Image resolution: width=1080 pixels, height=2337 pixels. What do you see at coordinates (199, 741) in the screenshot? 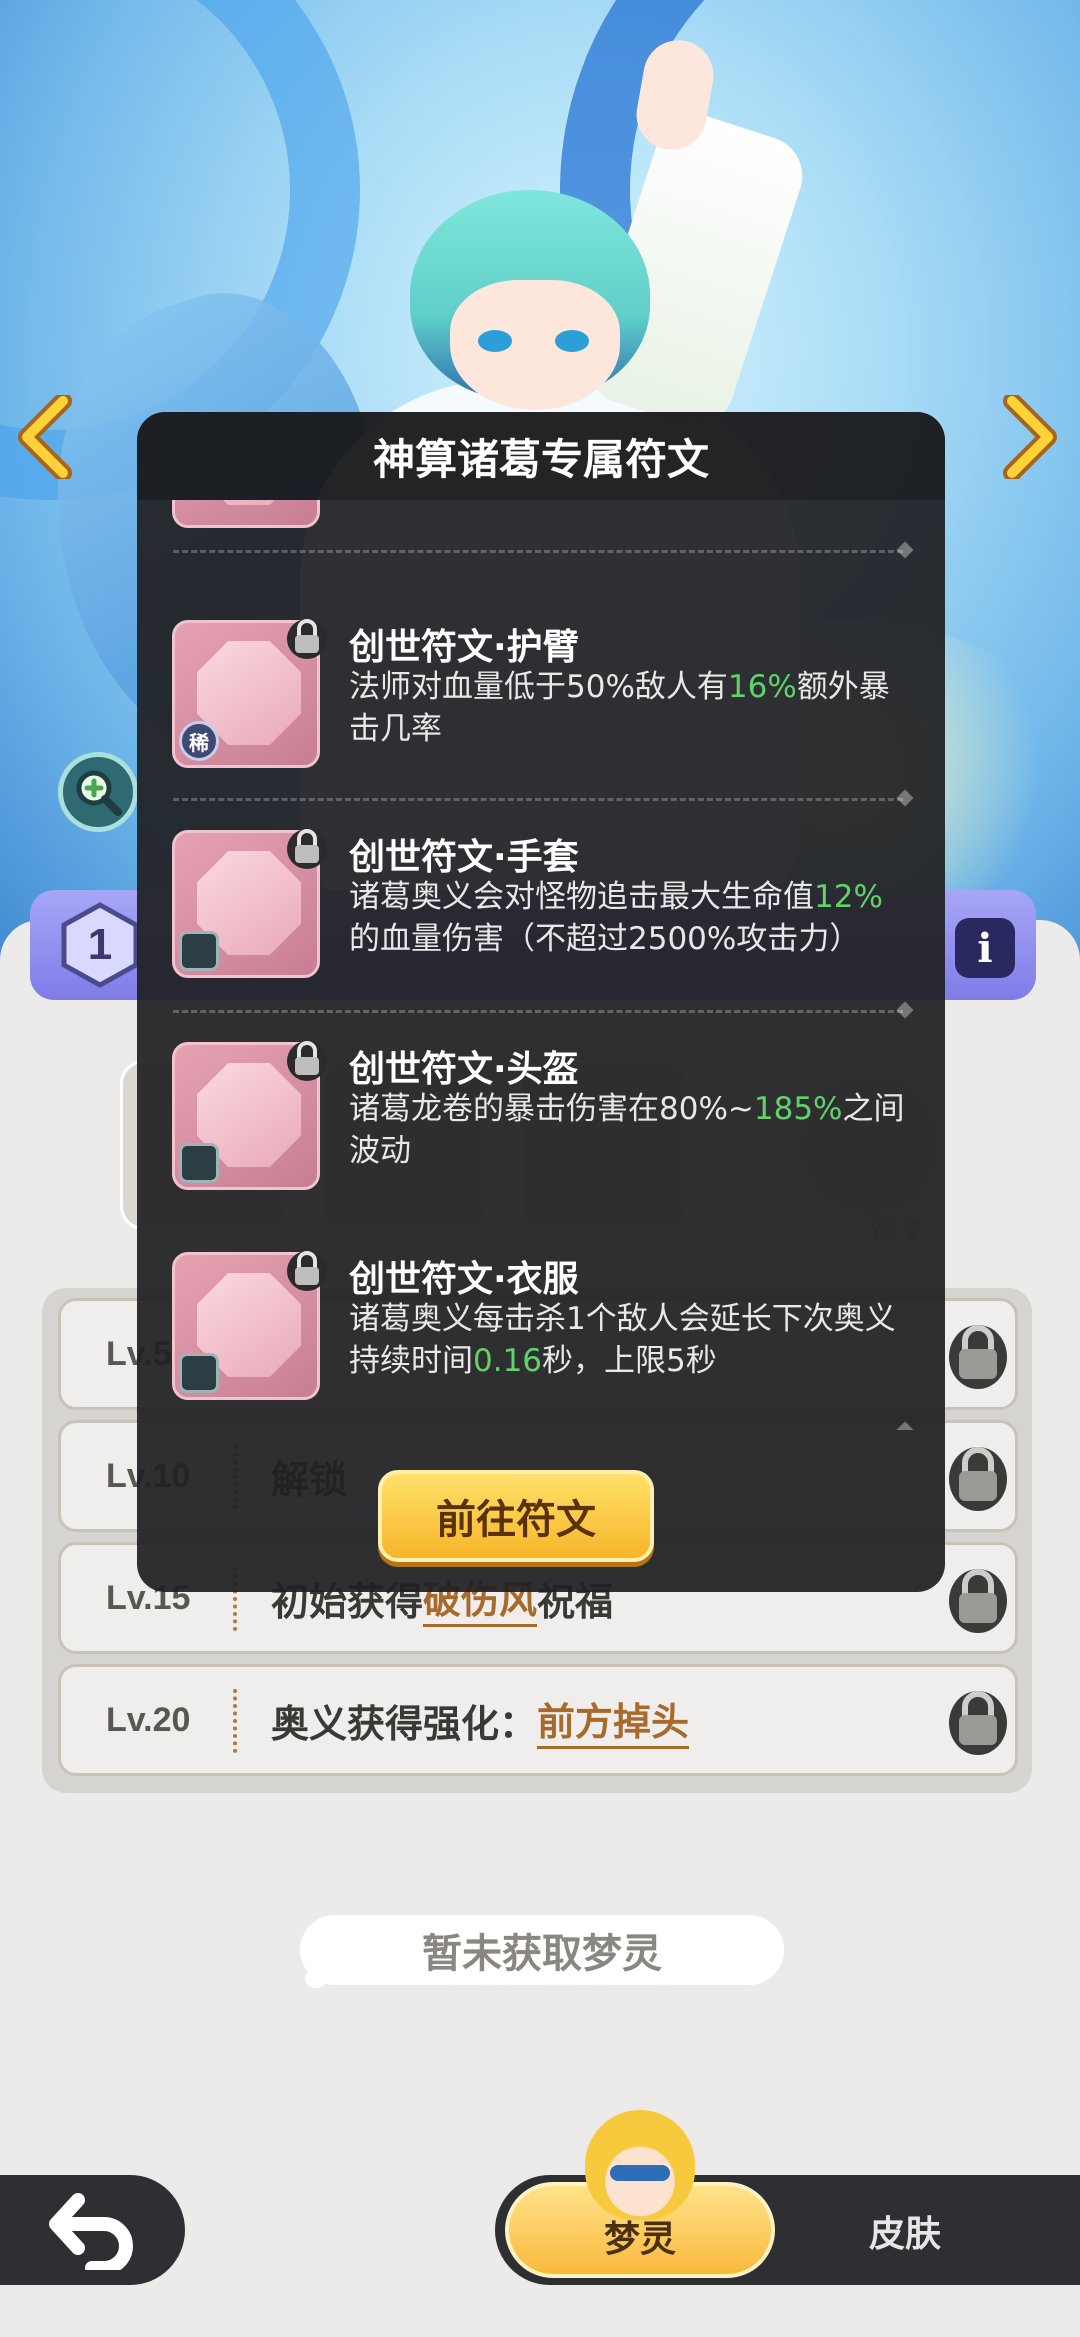
I see `rarity-badge: 稀` at bounding box center [199, 741].